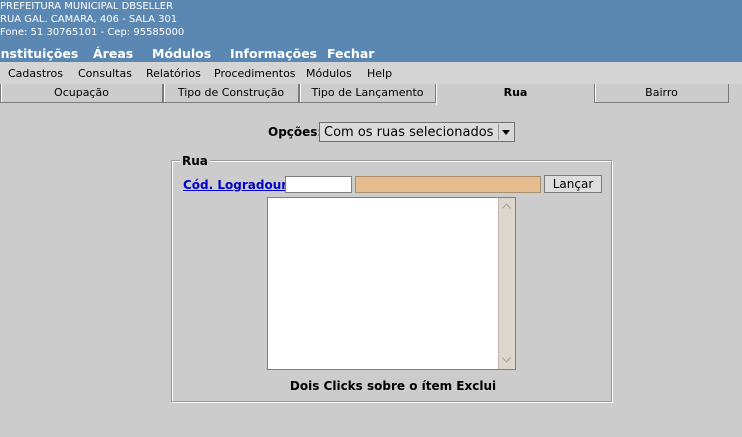 The width and height of the screenshot is (742, 437). What do you see at coordinates (89, 19) in the screenshot?
I see `org-address: RUA GAL. CAMARA, 406 - SALA 301` at bounding box center [89, 19].